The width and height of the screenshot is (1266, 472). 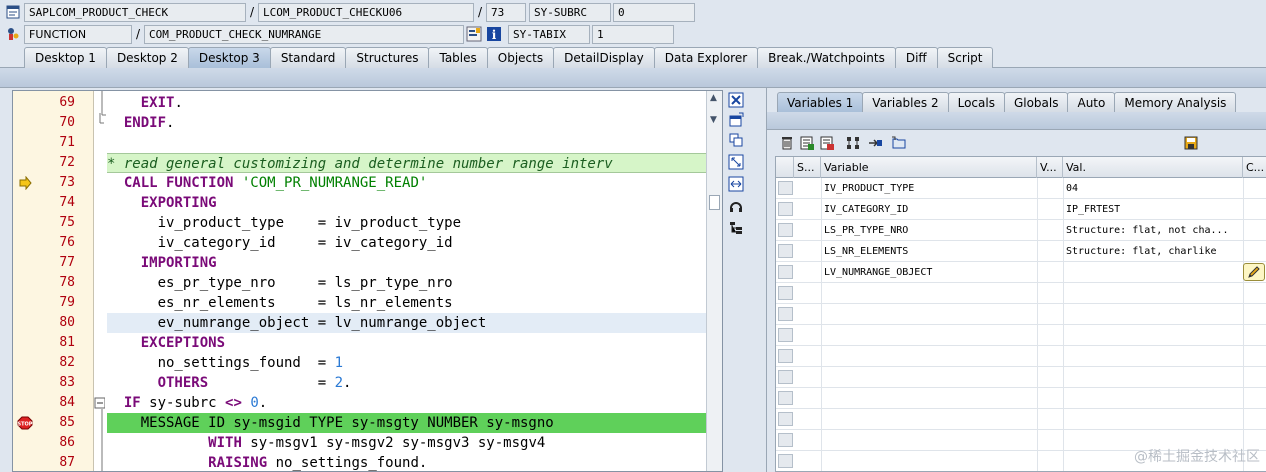 I want to click on source-text: iv_product_type = iv_product_type, so click(x=407, y=223).